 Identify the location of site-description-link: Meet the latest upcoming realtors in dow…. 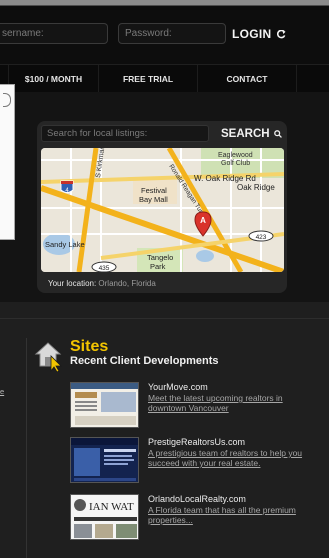
(234, 403).